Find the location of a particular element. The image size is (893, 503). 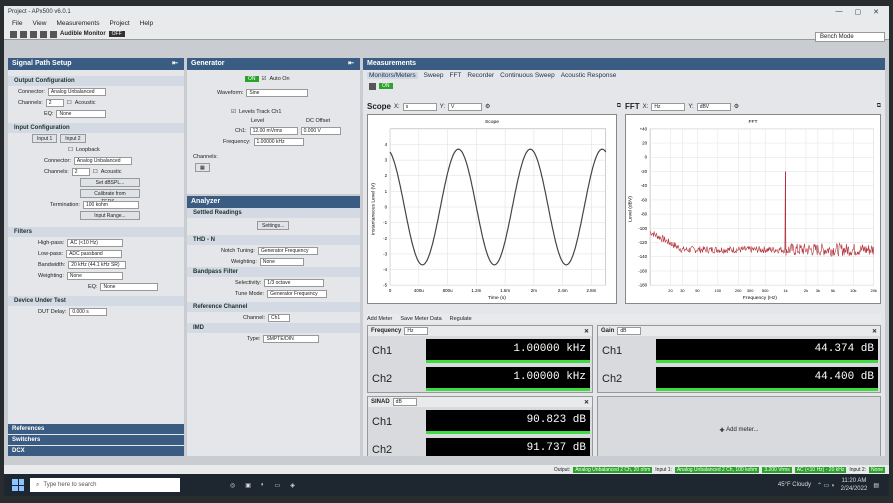

regulate-button: Regulate is located at coordinates (461, 319).